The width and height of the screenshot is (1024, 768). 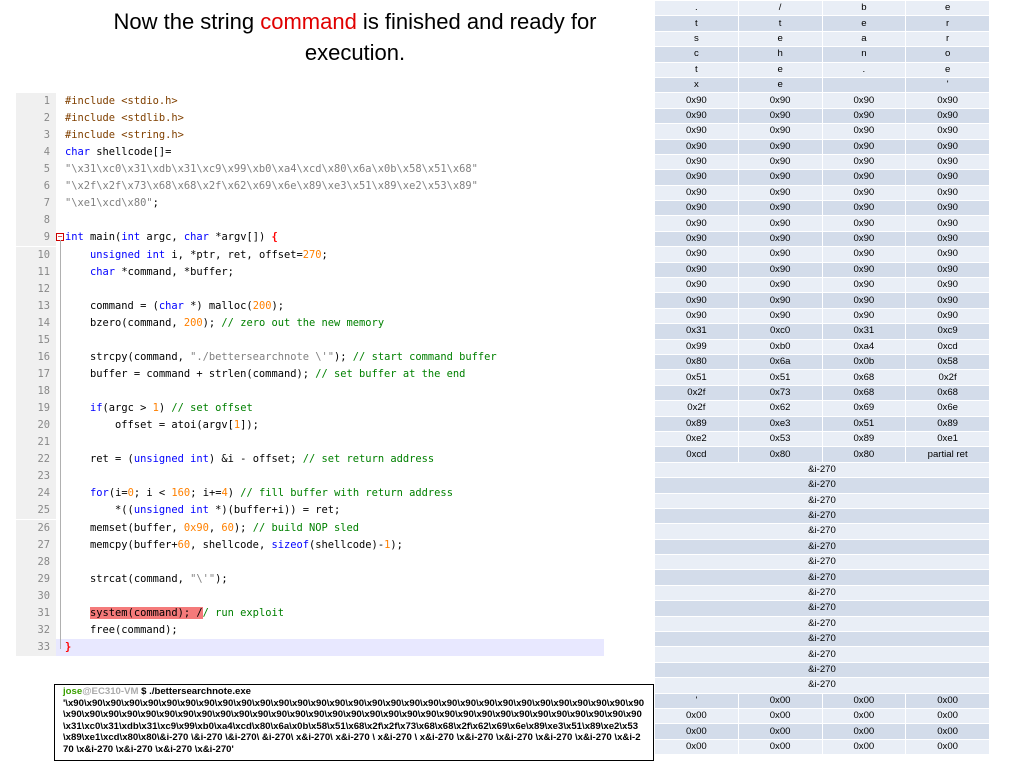 What do you see at coordinates (310, 340) in the screenshot?
I see `code-line: 15` at bounding box center [310, 340].